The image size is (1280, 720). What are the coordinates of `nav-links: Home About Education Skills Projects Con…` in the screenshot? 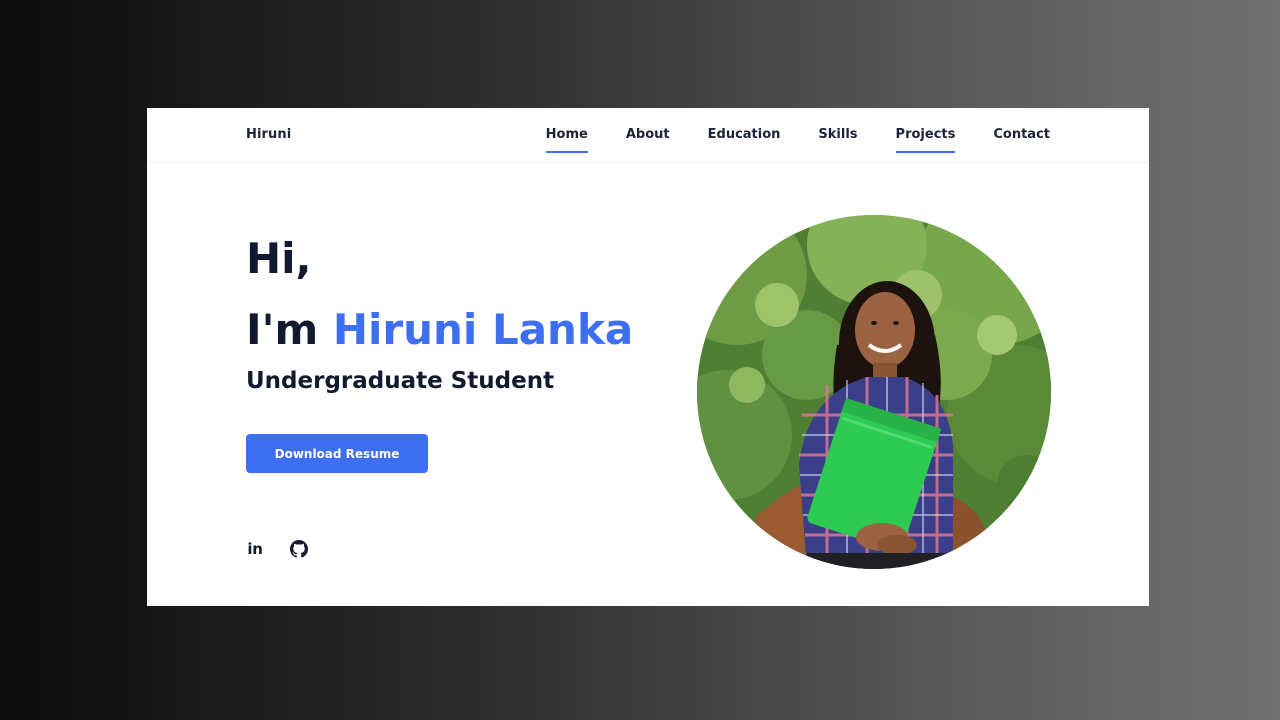 It's located at (797, 135).